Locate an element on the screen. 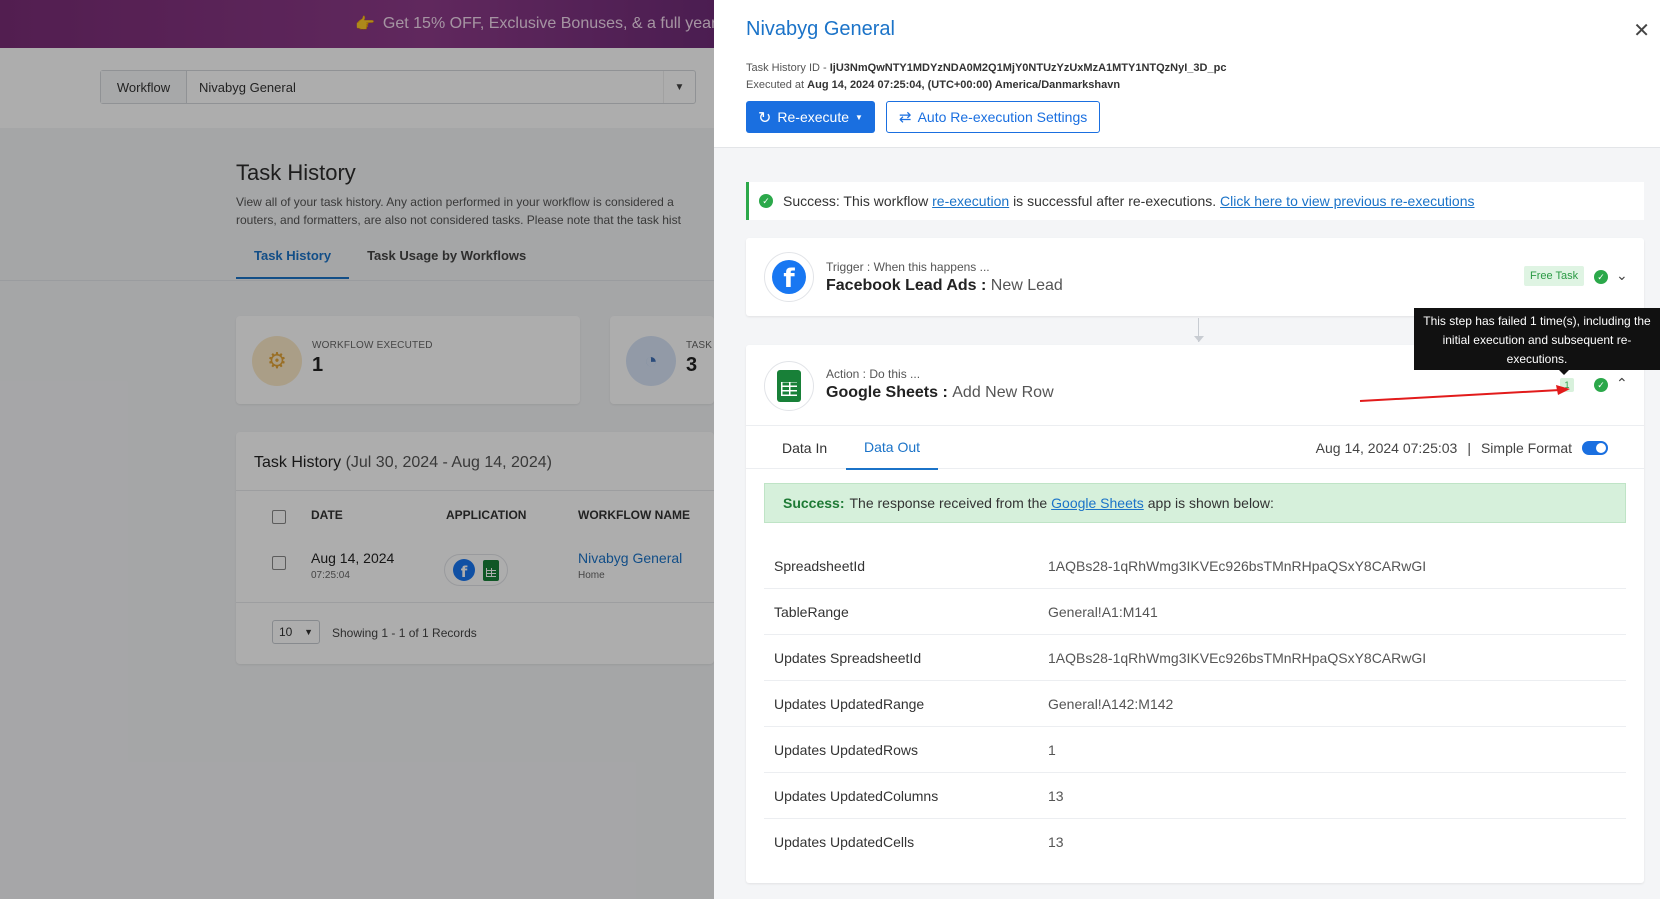  table-row: Updates UpdatedRange General!A142:M142 is located at coordinates (1195, 704).